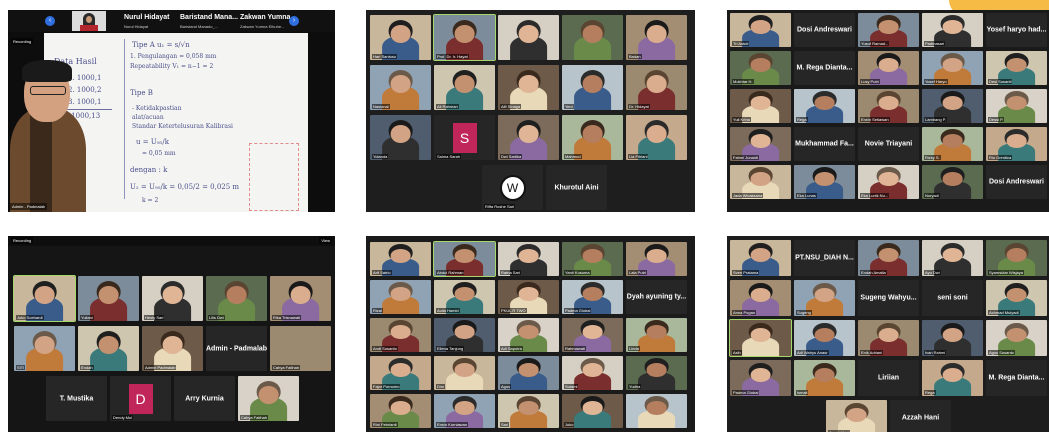  Describe the element at coordinates (204, 398) in the screenshot. I see `participant-tile-text: Arry Kurnia` at that location.